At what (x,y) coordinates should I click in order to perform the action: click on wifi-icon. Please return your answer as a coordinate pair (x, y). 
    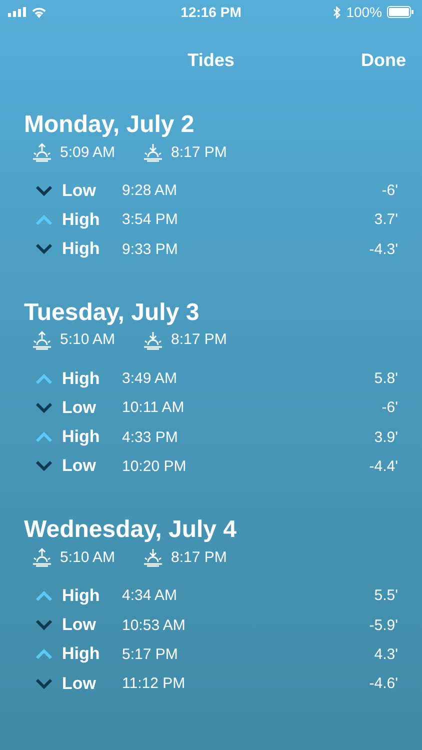
    Looking at the image, I should click on (39, 12).